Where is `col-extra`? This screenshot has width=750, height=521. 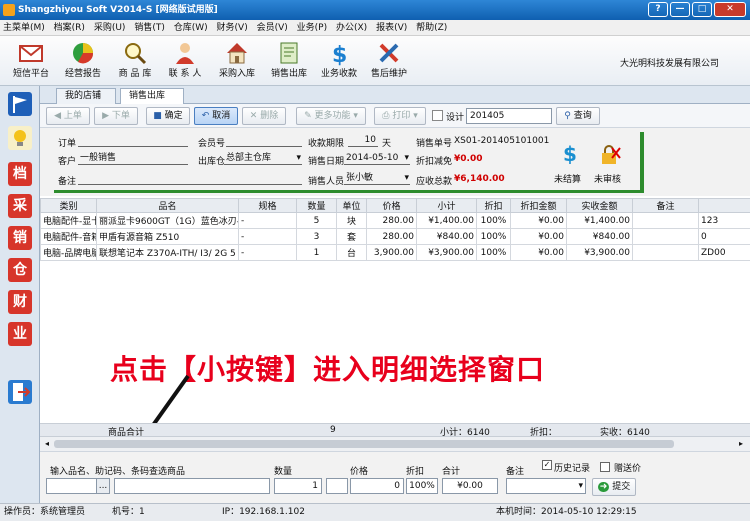 col-extra is located at coordinates (724, 205).